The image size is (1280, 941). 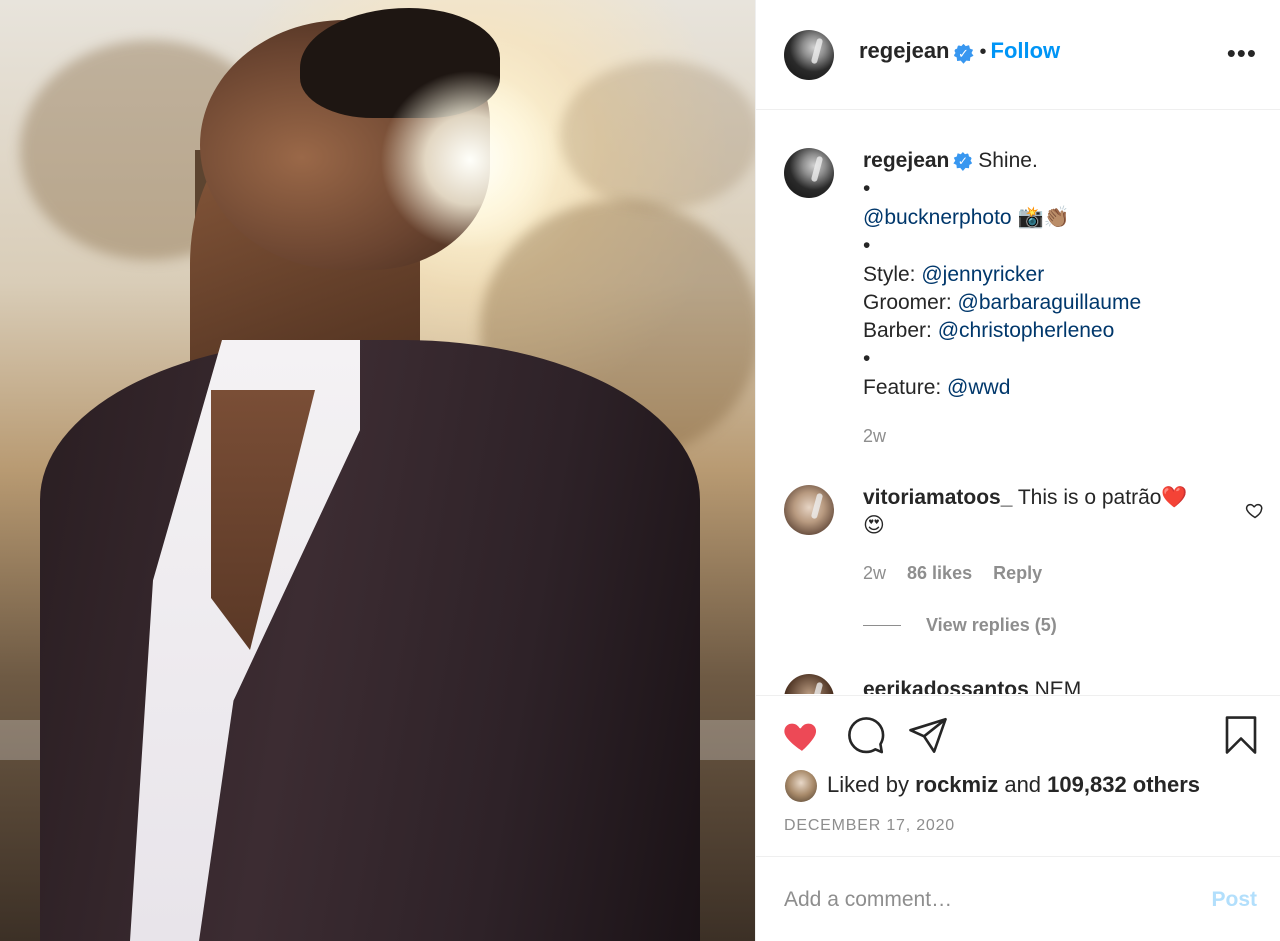 What do you see at coordinates (939, 573) in the screenshot?
I see `comment-likes-count: 86 likes` at bounding box center [939, 573].